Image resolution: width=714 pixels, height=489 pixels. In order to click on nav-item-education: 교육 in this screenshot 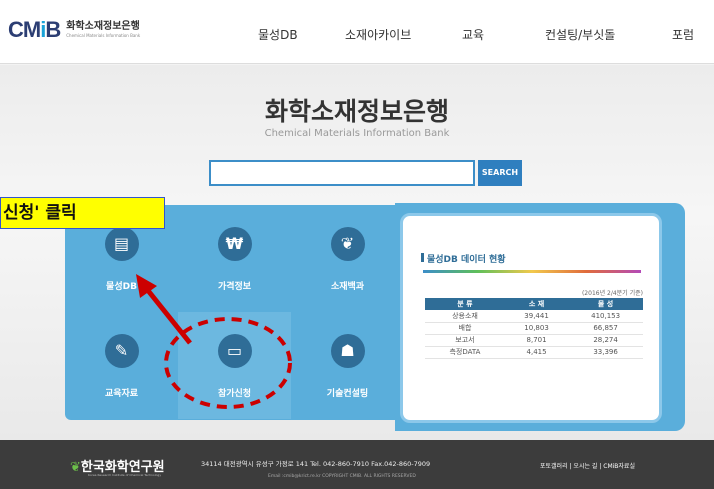, I will do `click(473, 34)`.